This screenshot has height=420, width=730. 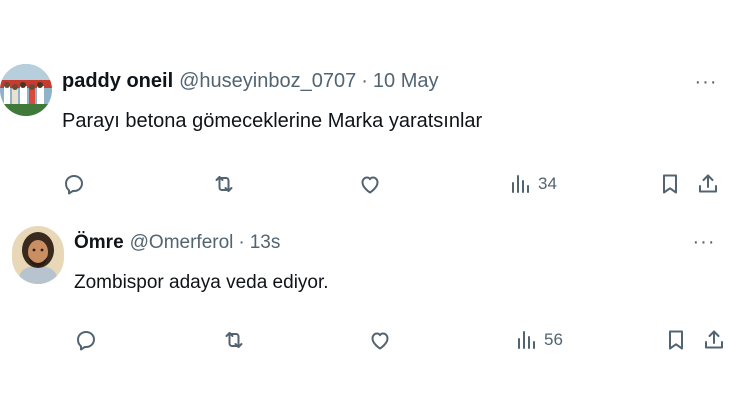 I want to click on views-button: 56, so click(x=538, y=340).